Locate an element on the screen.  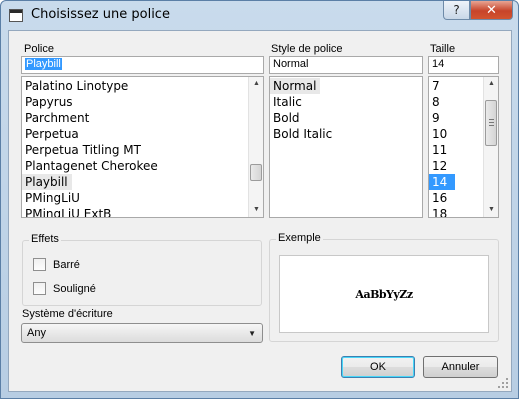
size-list-item-label: 8 is located at coordinates (436, 102).